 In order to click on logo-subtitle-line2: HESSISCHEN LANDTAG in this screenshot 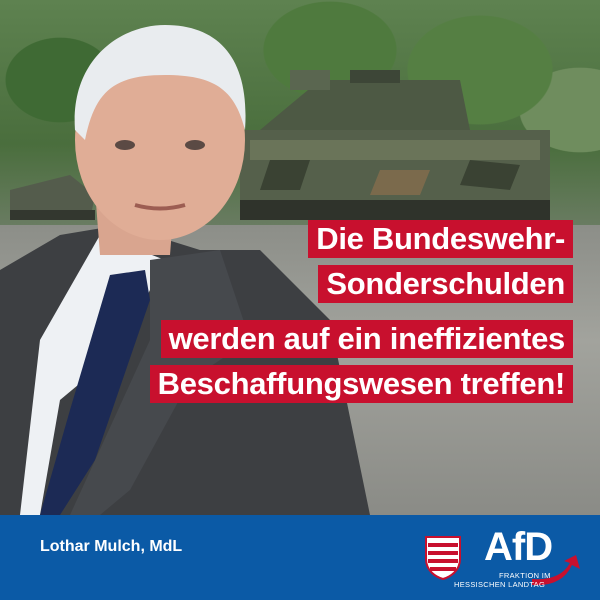, I will do `click(500, 584)`.